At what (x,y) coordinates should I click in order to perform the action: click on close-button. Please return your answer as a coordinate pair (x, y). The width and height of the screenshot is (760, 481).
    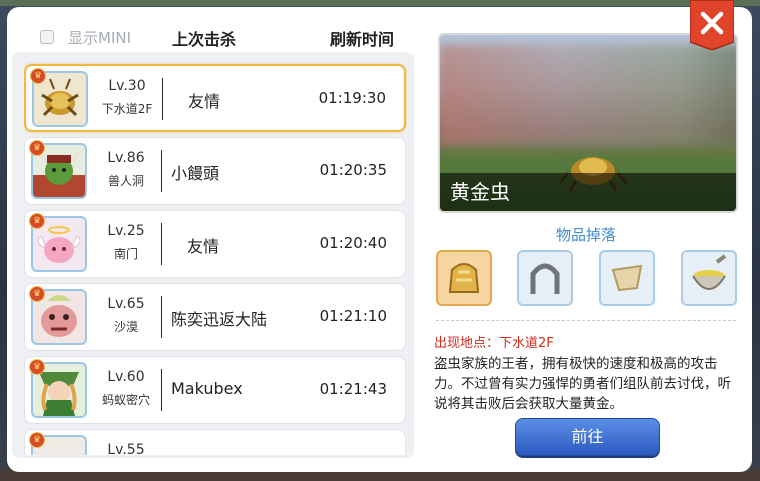
    Looking at the image, I should click on (712, 25).